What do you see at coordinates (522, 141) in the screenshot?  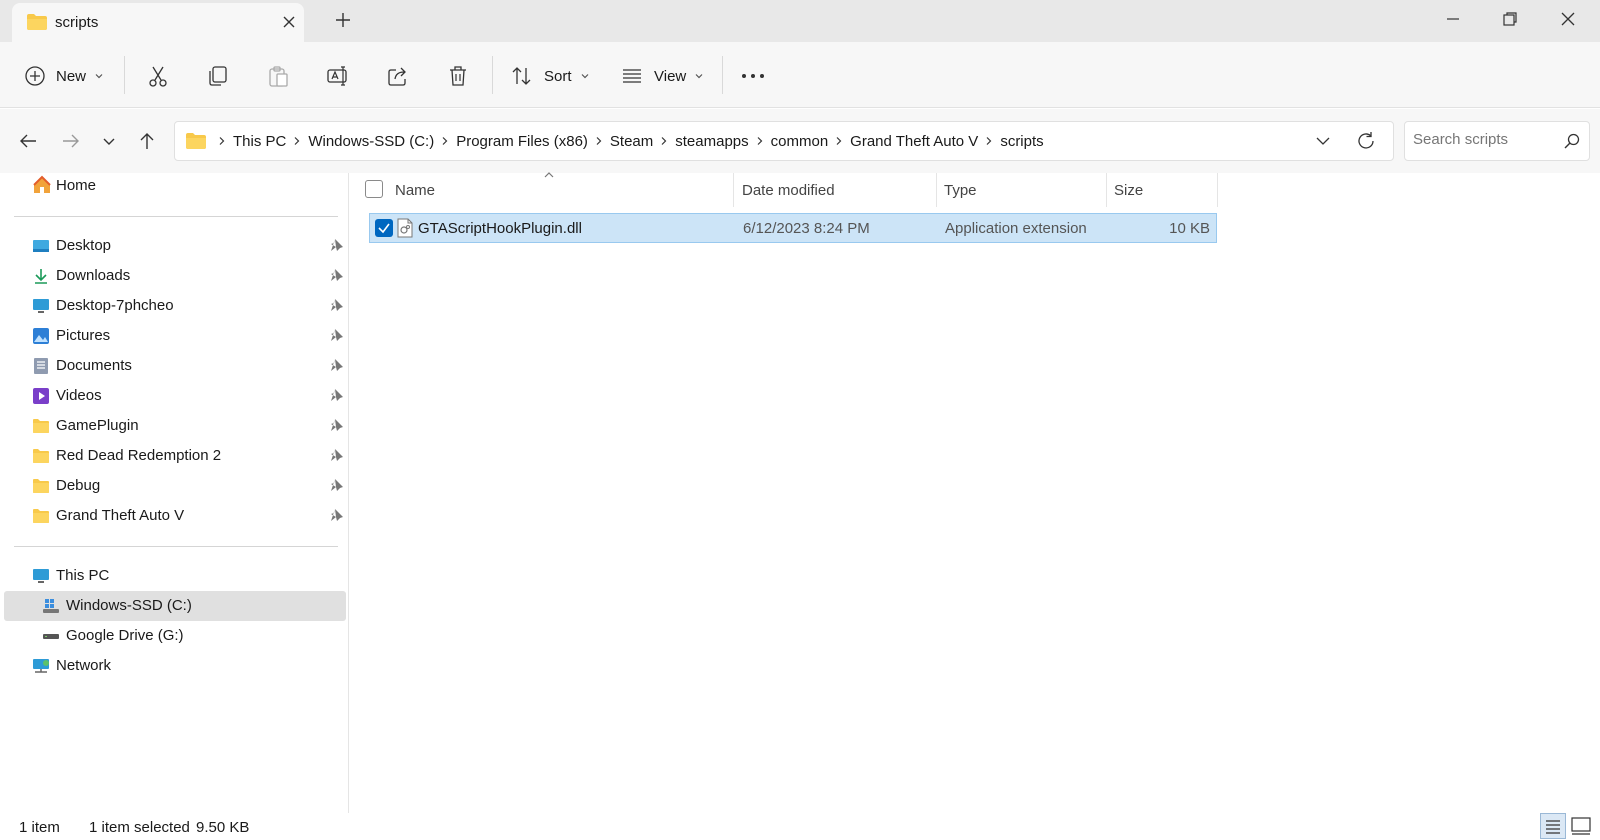 I see `breadcrumb-program-files: Program Files (x86)` at bounding box center [522, 141].